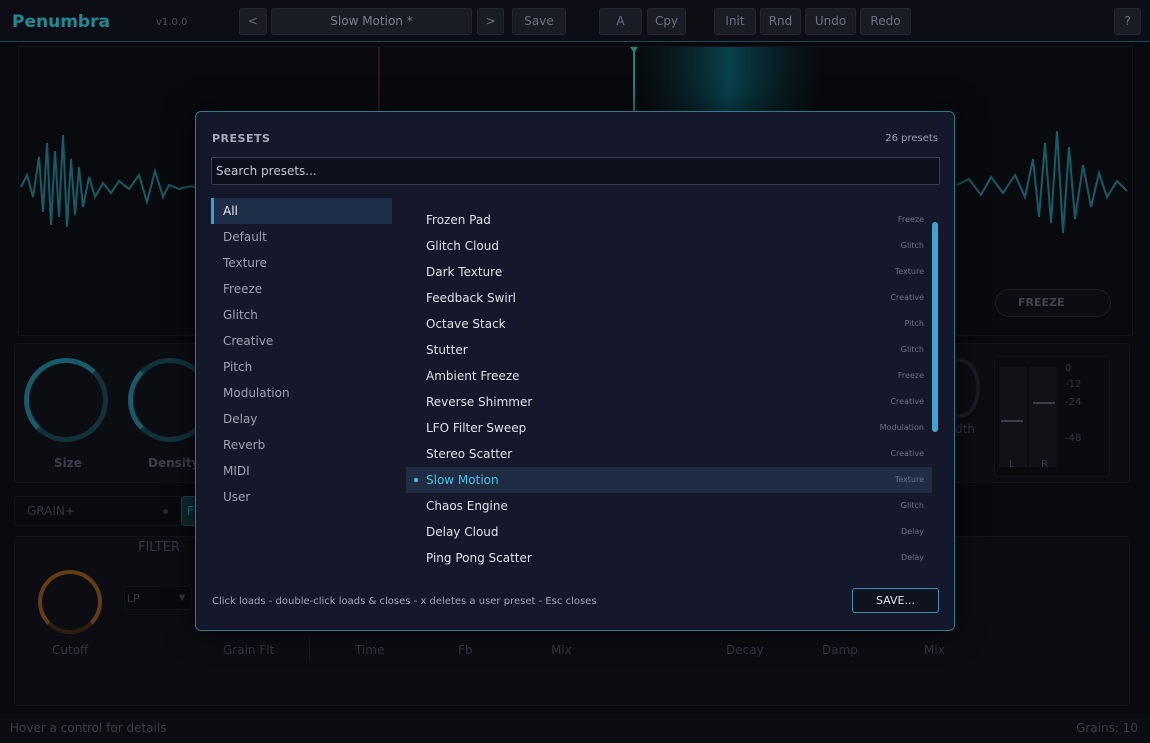  I want to click on preset-name: Delay Cloud, so click(462, 532).